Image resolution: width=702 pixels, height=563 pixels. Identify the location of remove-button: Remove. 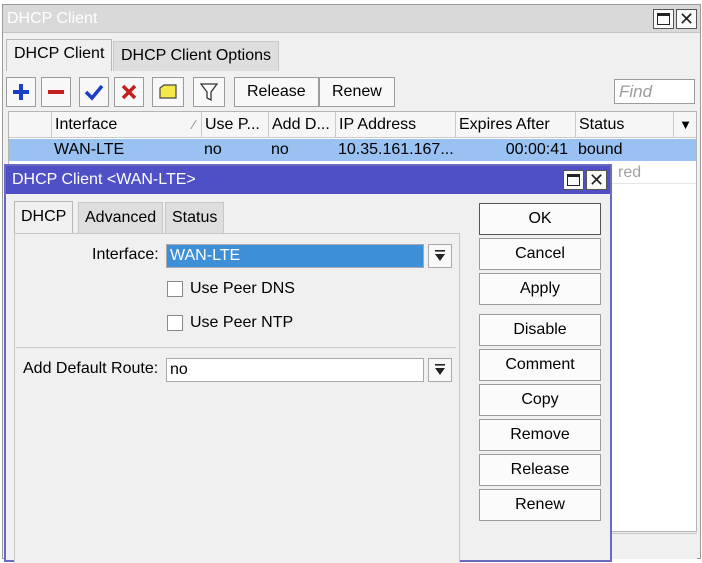
(540, 435).